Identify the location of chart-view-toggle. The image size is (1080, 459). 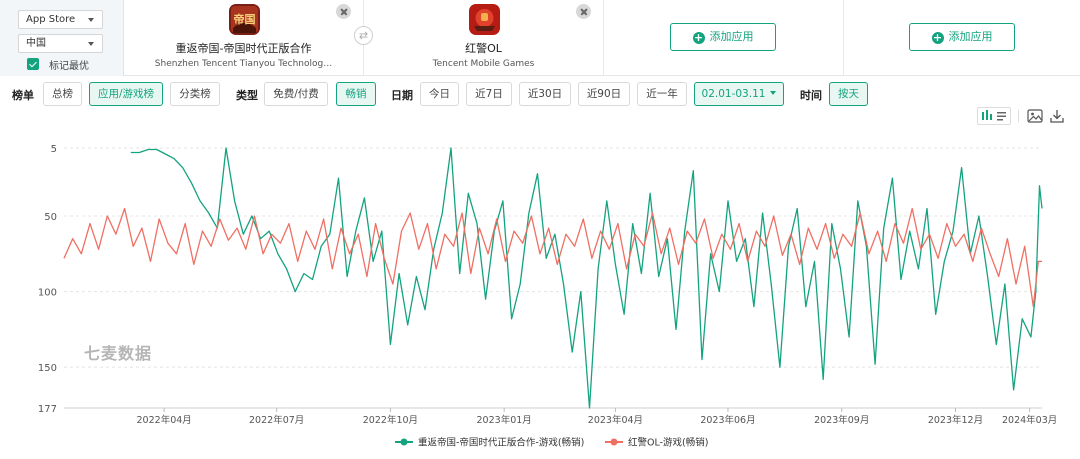
(994, 116).